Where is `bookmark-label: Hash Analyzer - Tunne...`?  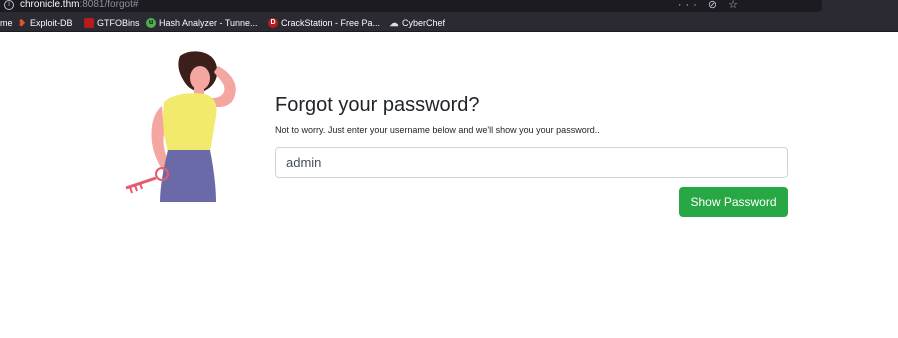 bookmark-label: Hash Analyzer - Tunne... is located at coordinates (208, 23).